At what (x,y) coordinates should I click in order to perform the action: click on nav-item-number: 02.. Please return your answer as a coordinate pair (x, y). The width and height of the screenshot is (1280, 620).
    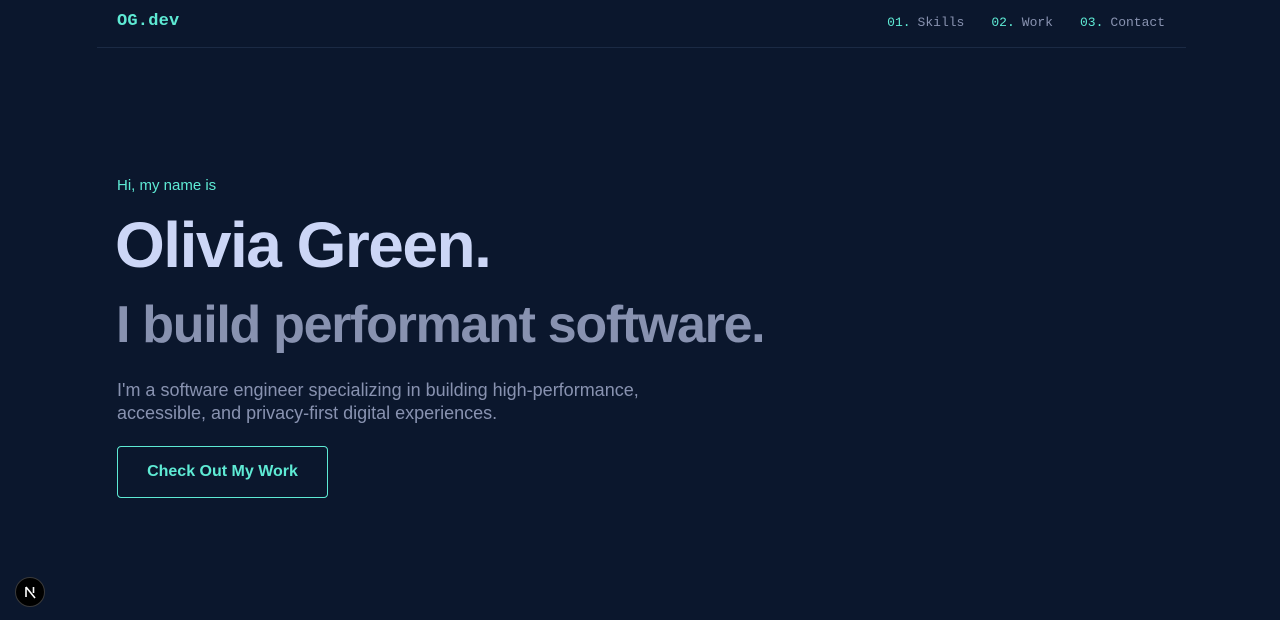
    Looking at the image, I should click on (1003, 22).